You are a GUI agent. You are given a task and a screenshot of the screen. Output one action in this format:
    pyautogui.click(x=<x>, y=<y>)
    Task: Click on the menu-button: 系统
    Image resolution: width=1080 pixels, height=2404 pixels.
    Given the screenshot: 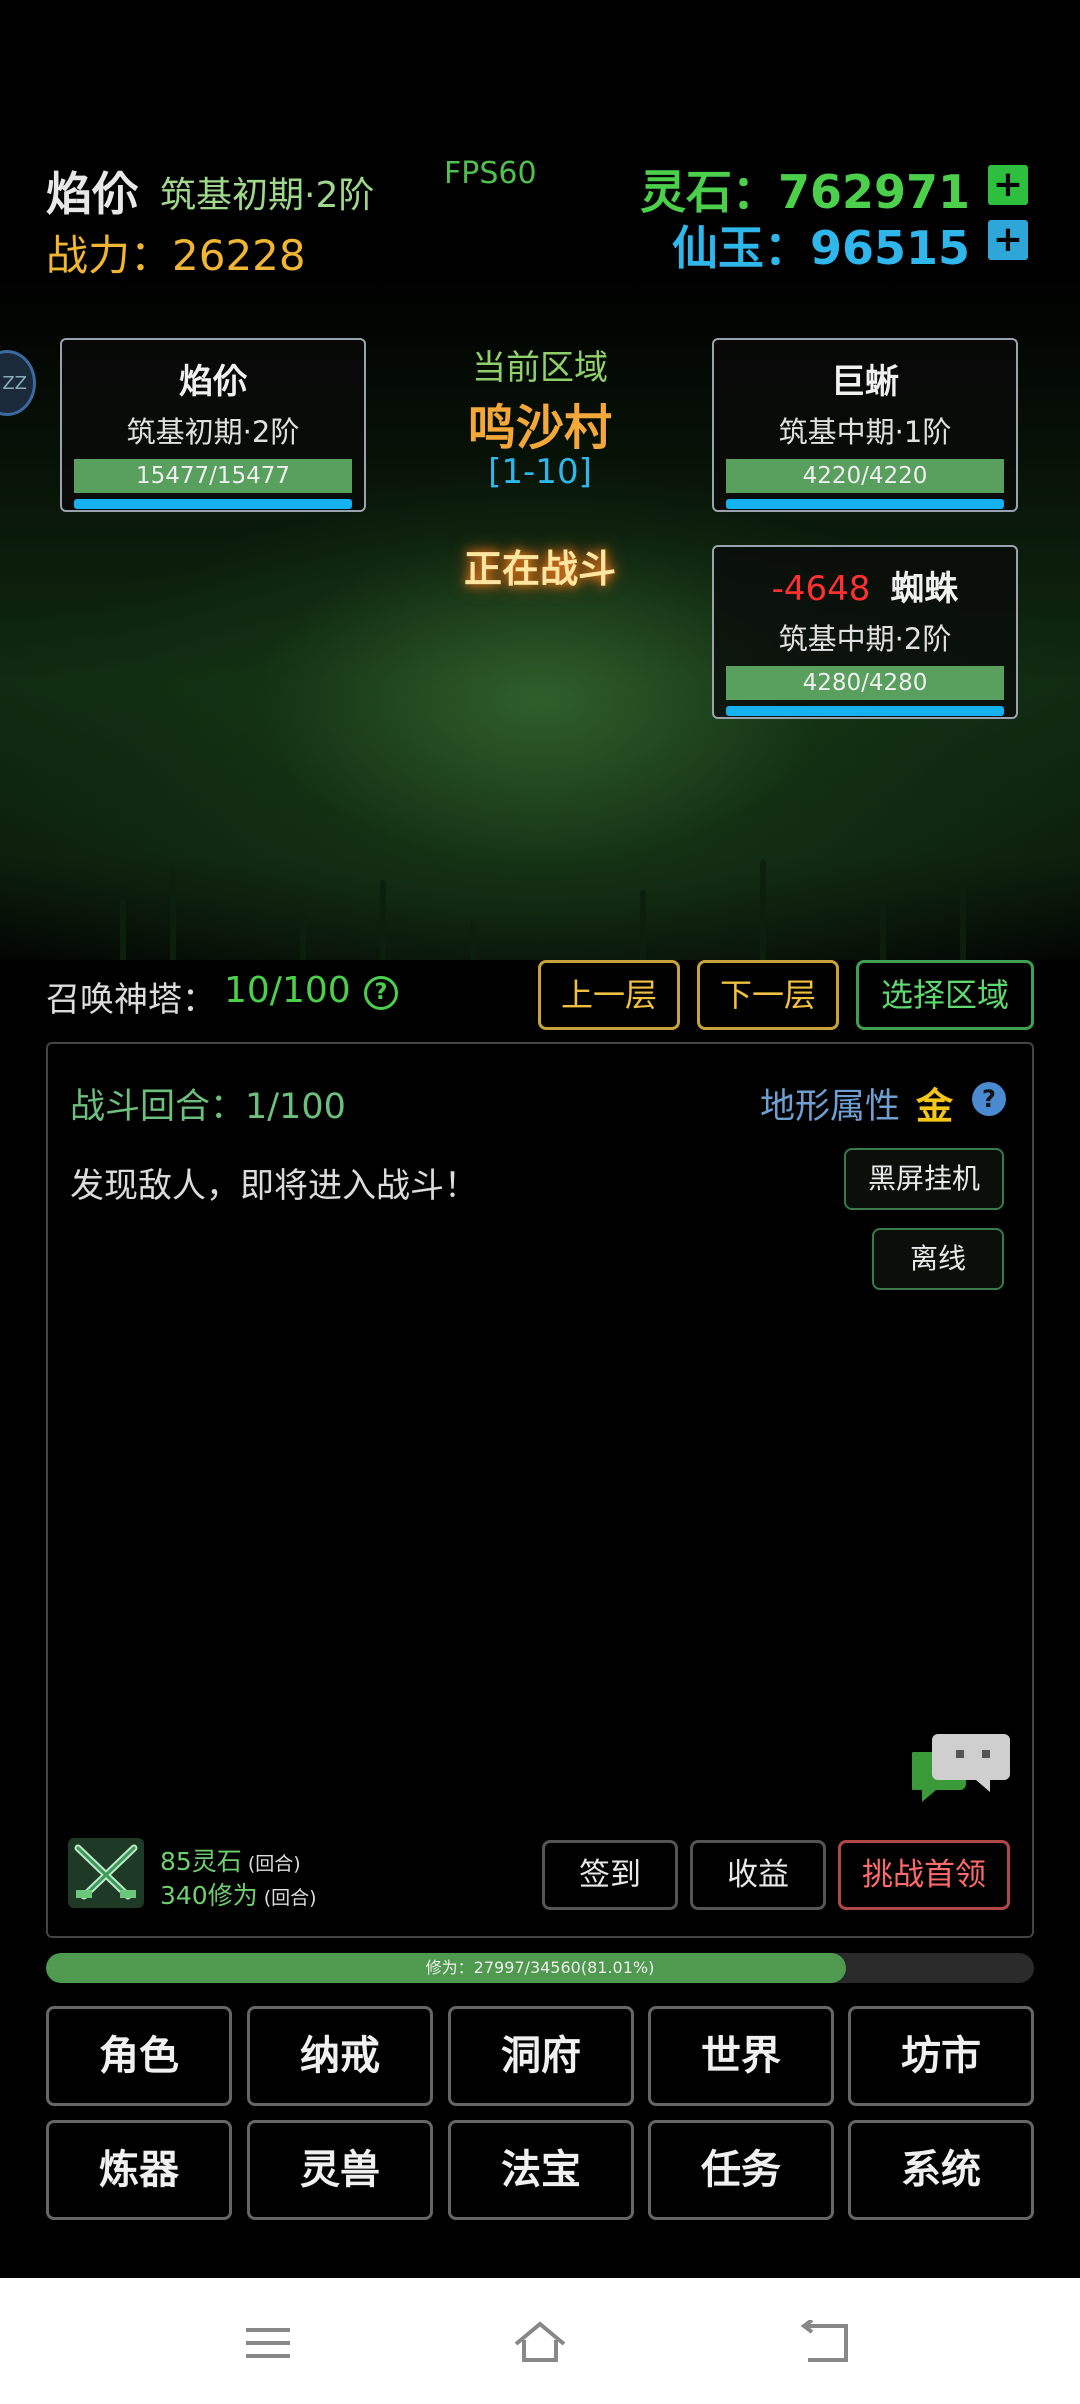 What is the action you would take?
    pyautogui.click(x=941, y=2170)
    